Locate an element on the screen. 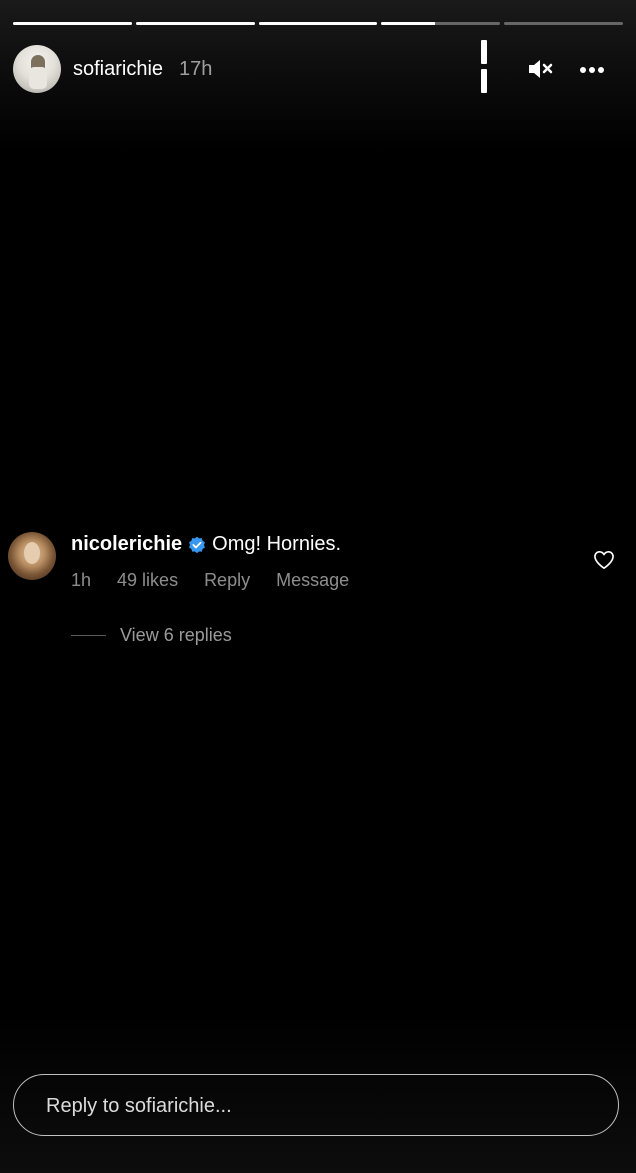 The height and width of the screenshot is (1173, 636). verified-badge-icon is located at coordinates (197, 544).